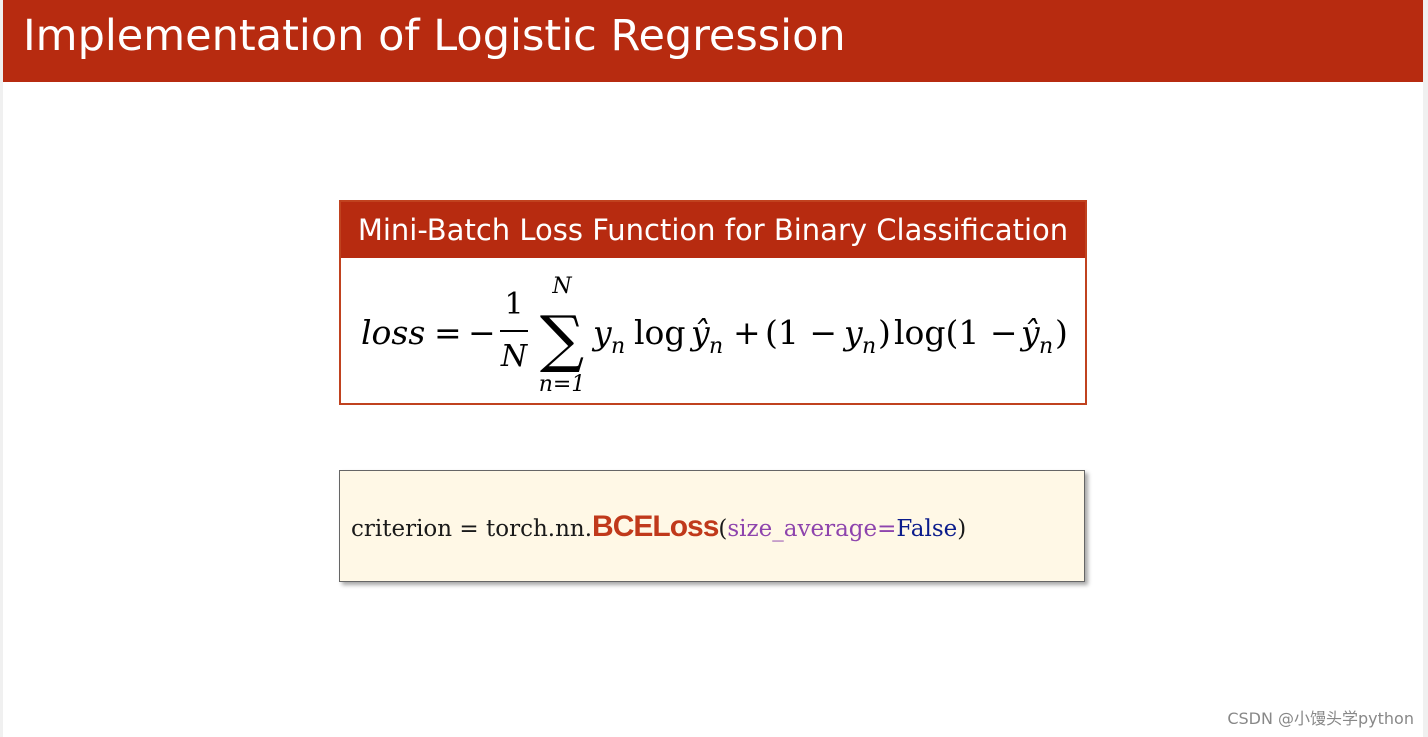 Image resolution: width=1428 pixels, height=737 pixels. I want to click on yhat1: ŷ, so click(699, 332).